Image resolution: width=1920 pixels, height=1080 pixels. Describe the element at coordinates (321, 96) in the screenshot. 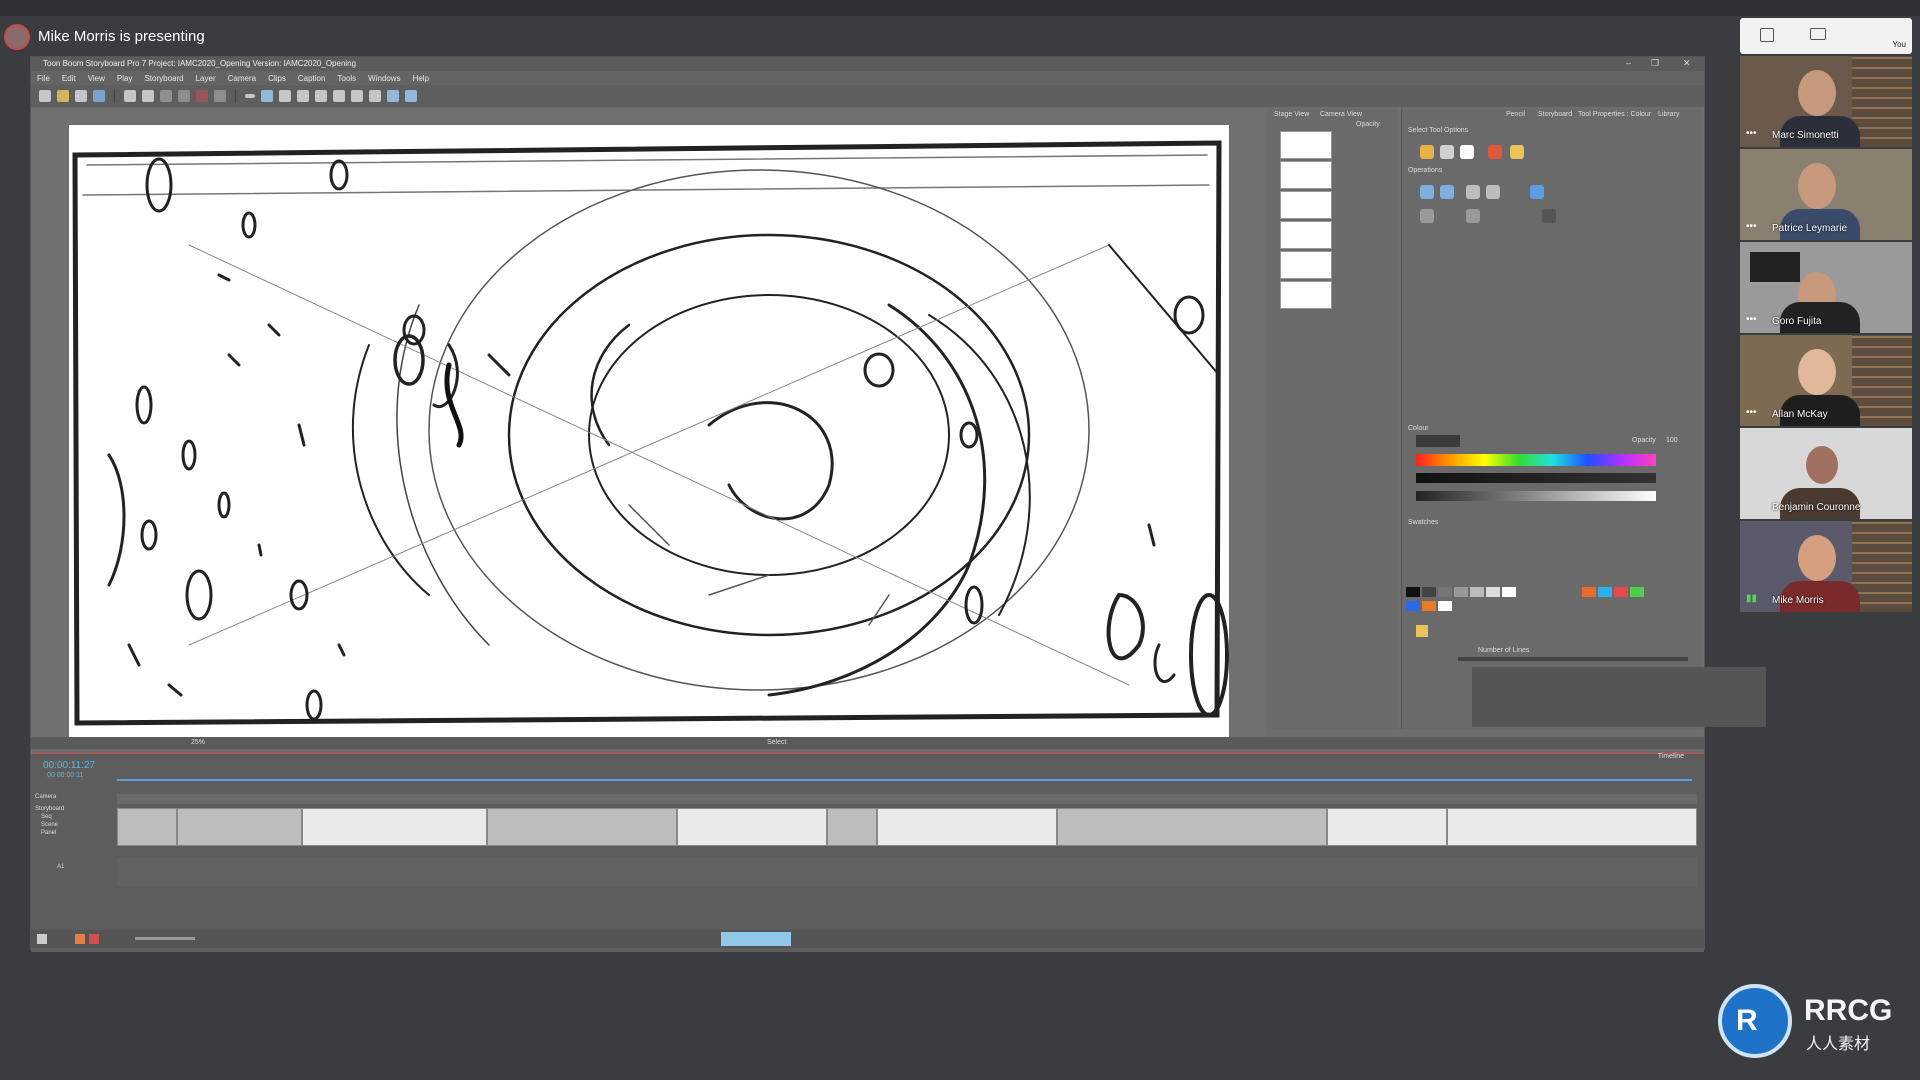

I see `thumbnails-icon` at that location.